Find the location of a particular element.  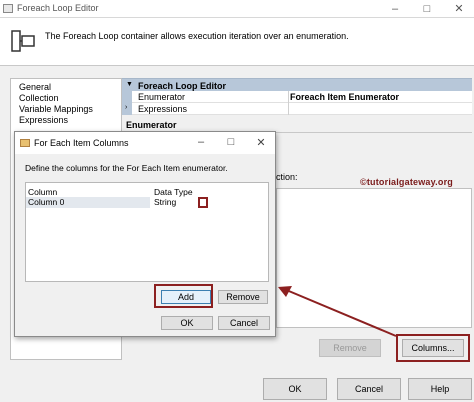

watermark-text: ©tutorialgateway.org is located at coordinates (406, 182).